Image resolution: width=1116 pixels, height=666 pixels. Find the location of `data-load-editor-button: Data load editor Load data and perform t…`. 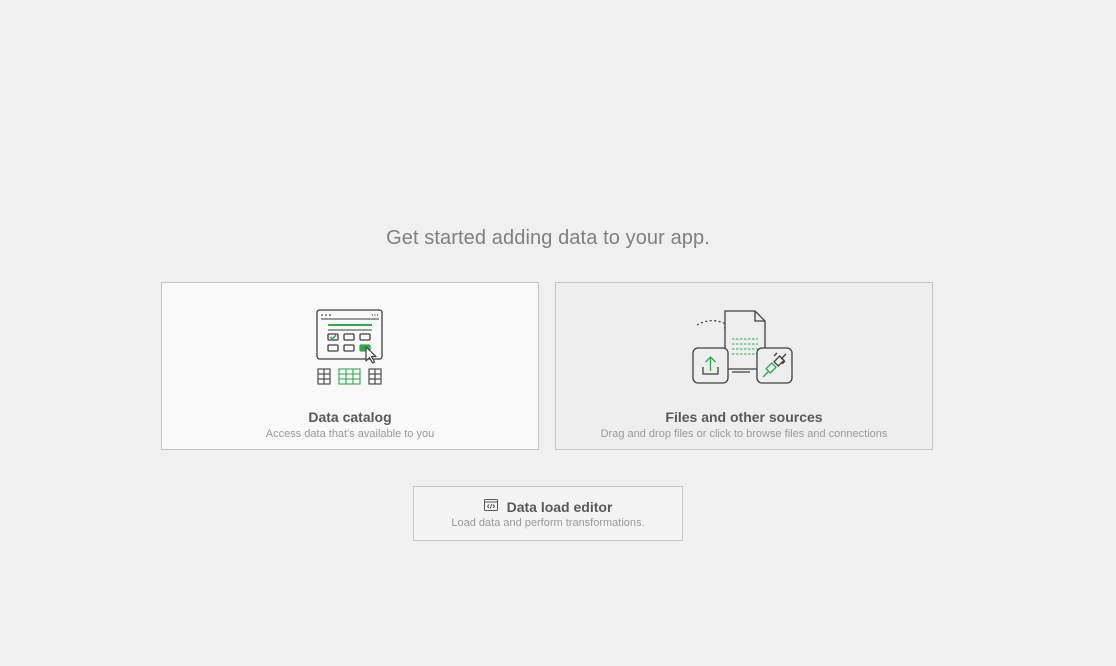

data-load-editor-button: Data load editor Load data and perform t… is located at coordinates (548, 513).